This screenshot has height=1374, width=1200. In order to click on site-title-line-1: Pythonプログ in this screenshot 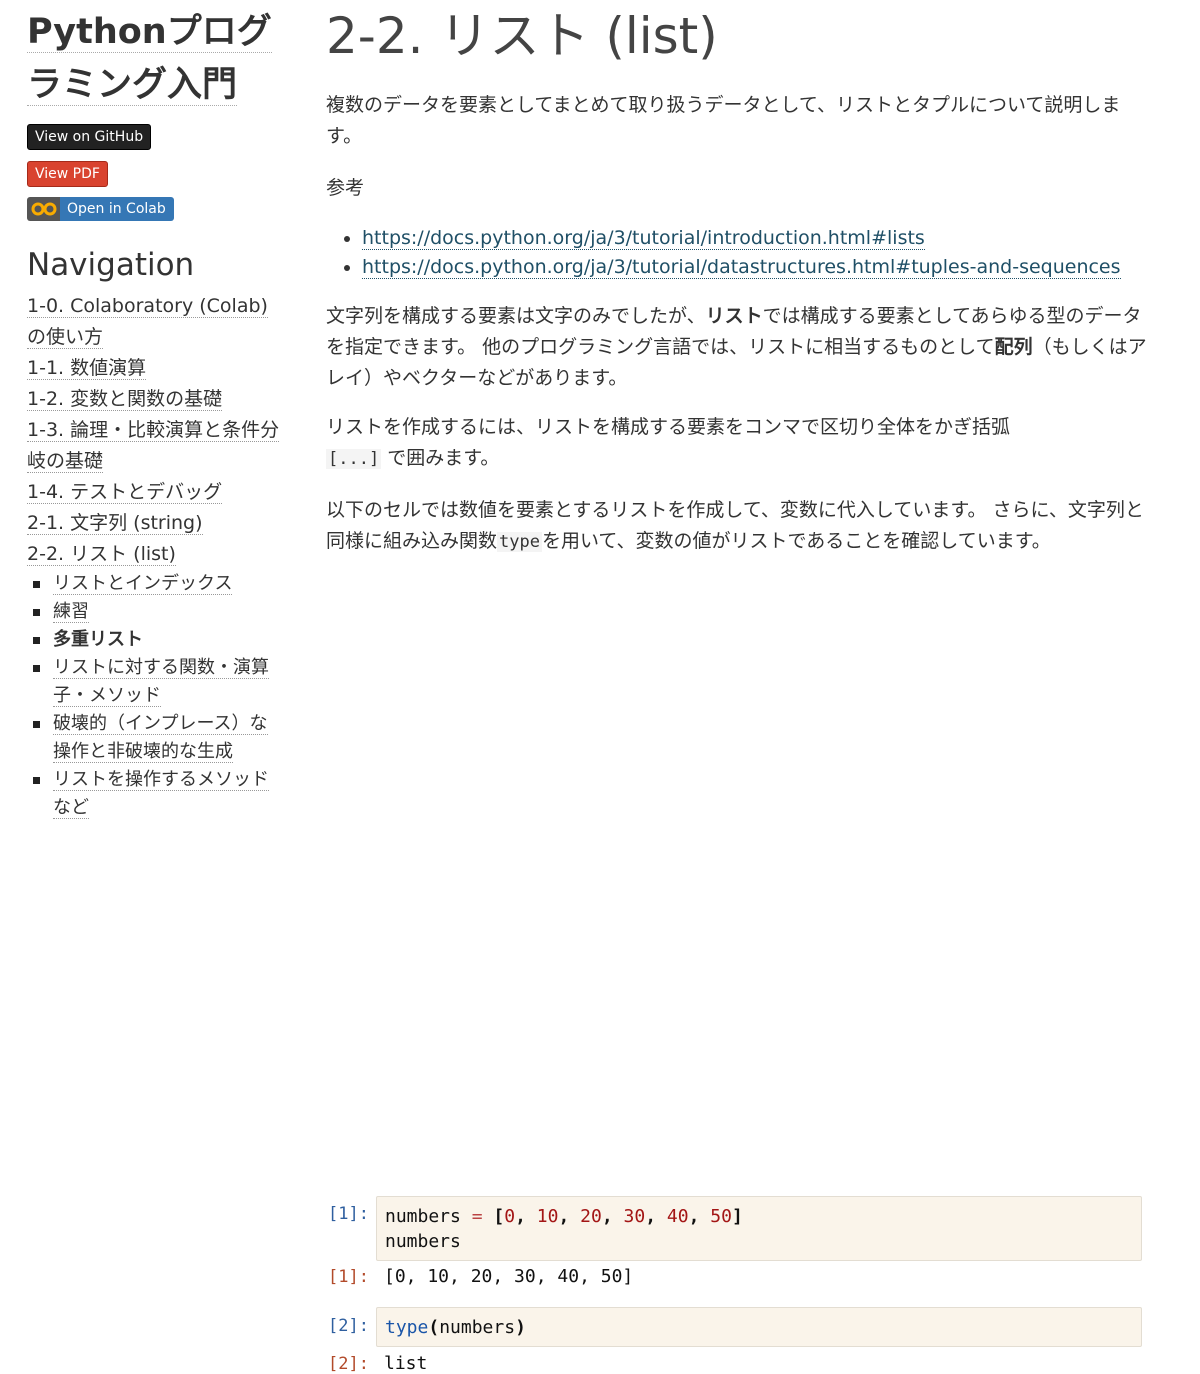, I will do `click(149, 32)`.